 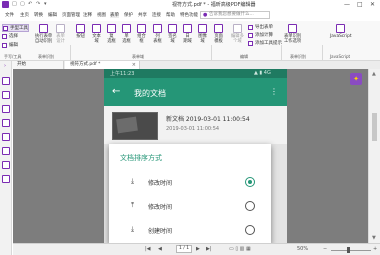 I want to click on menu-connect: 连接, so click(x=156, y=15).